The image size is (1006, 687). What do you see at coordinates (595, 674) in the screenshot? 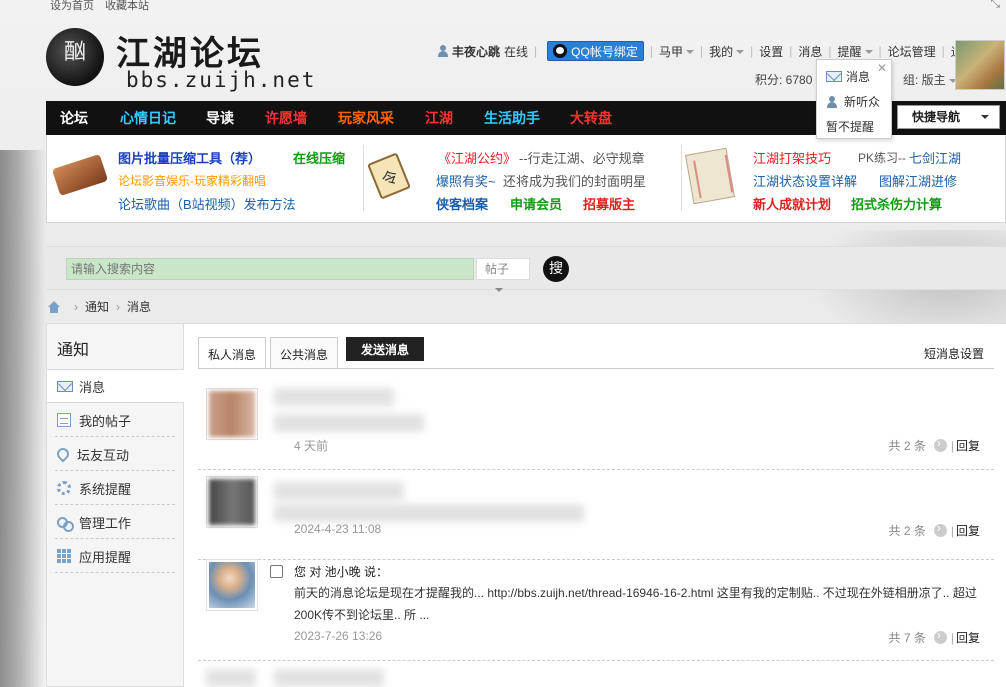
I see `message-item` at bounding box center [595, 674].